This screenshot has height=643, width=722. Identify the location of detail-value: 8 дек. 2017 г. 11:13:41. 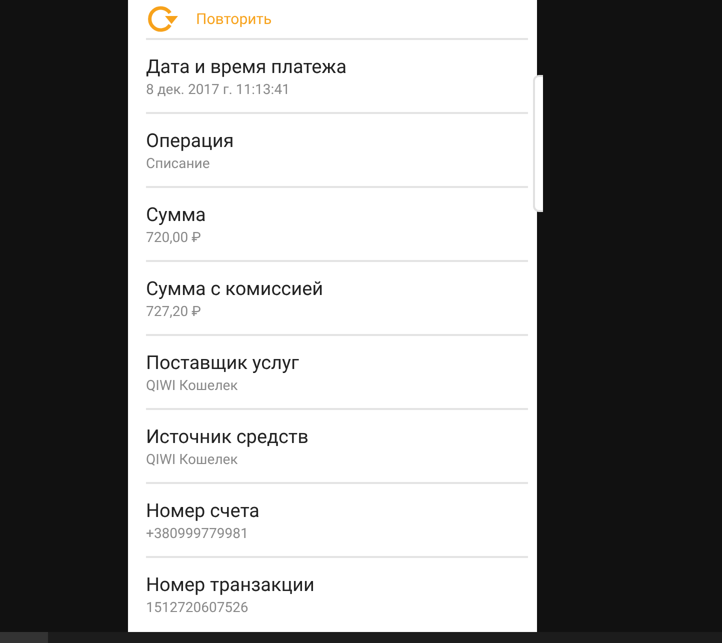
(218, 90).